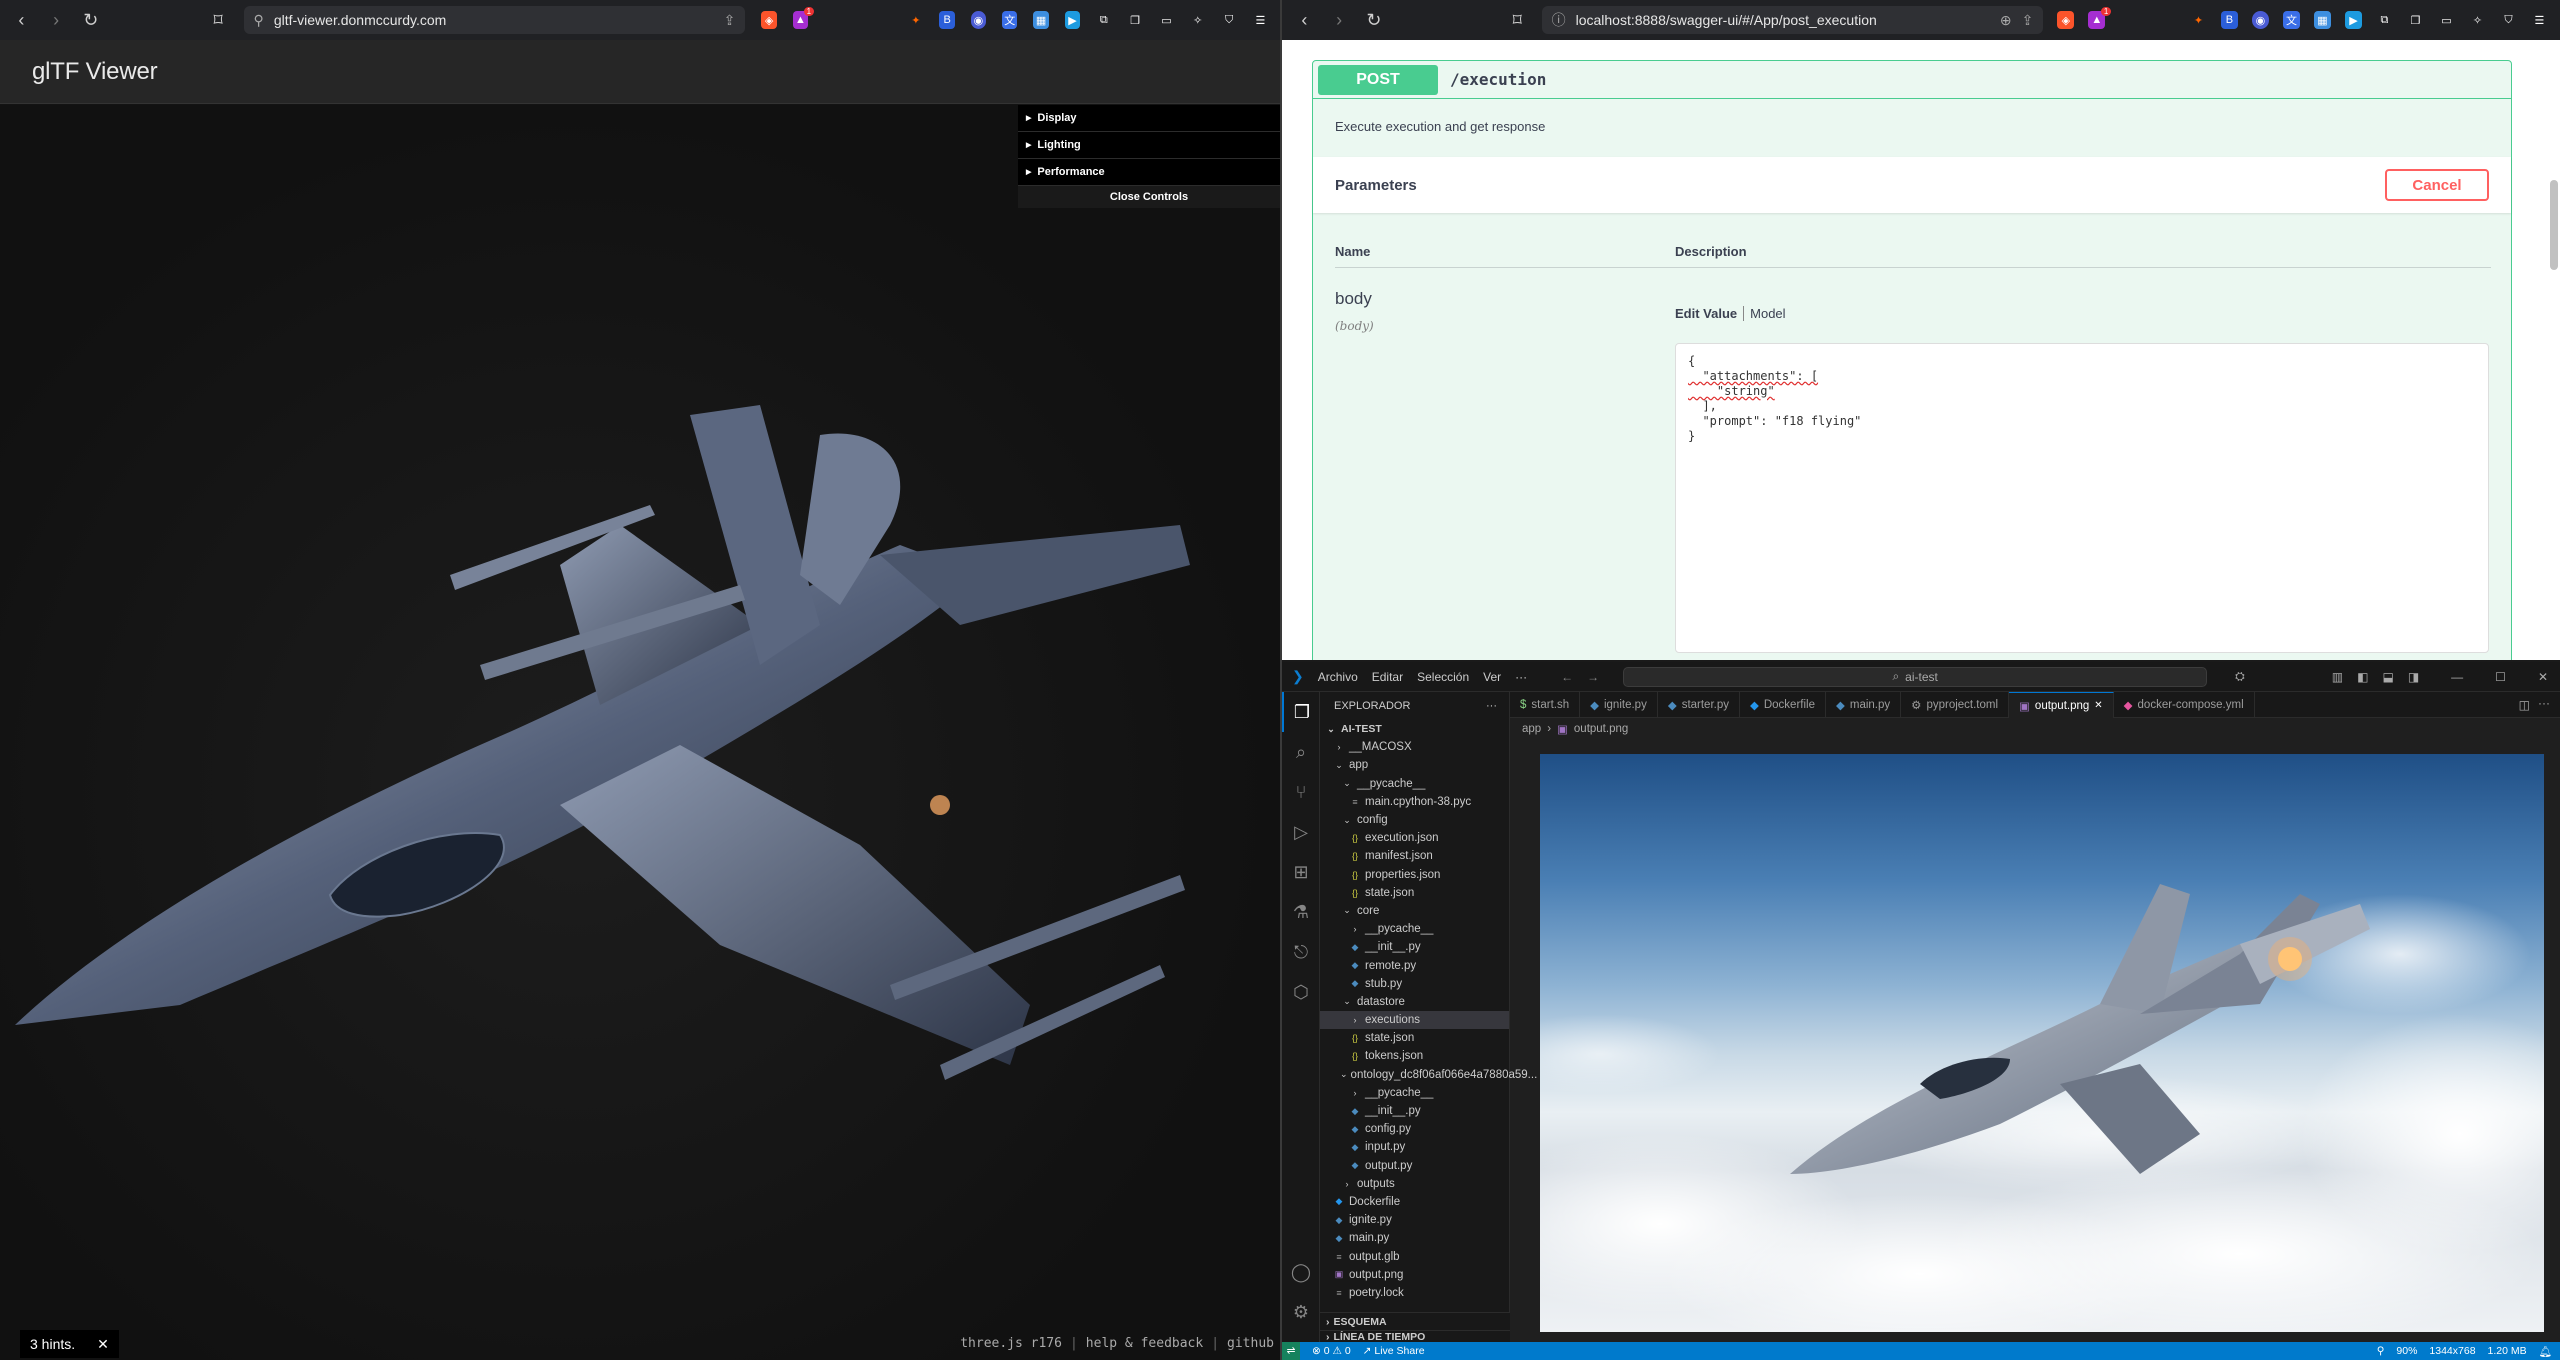  What do you see at coordinates (21, 20) in the screenshot?
I see `back-icon: ‹` at bounding box center [21, 20].